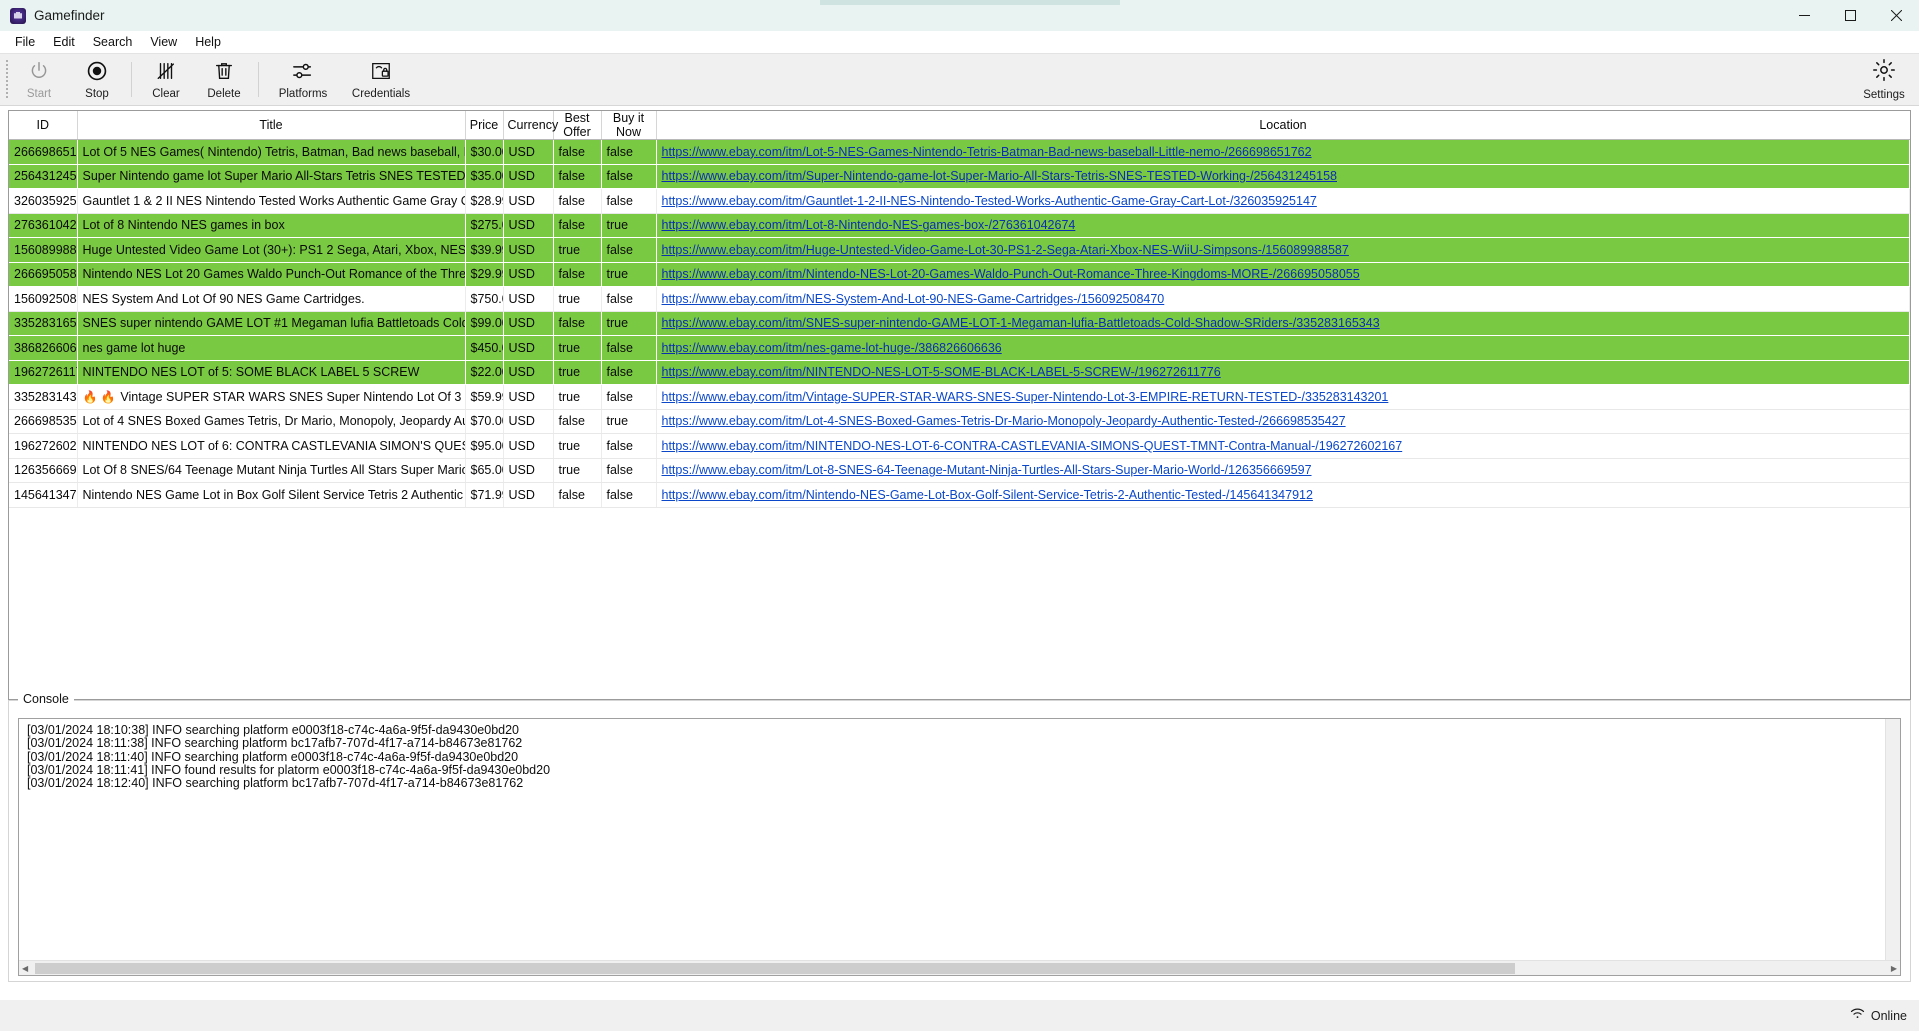 This screenshot has height=1031, width=1919. I want to click on scroll-left-icon: ◀, so click(25, 968).